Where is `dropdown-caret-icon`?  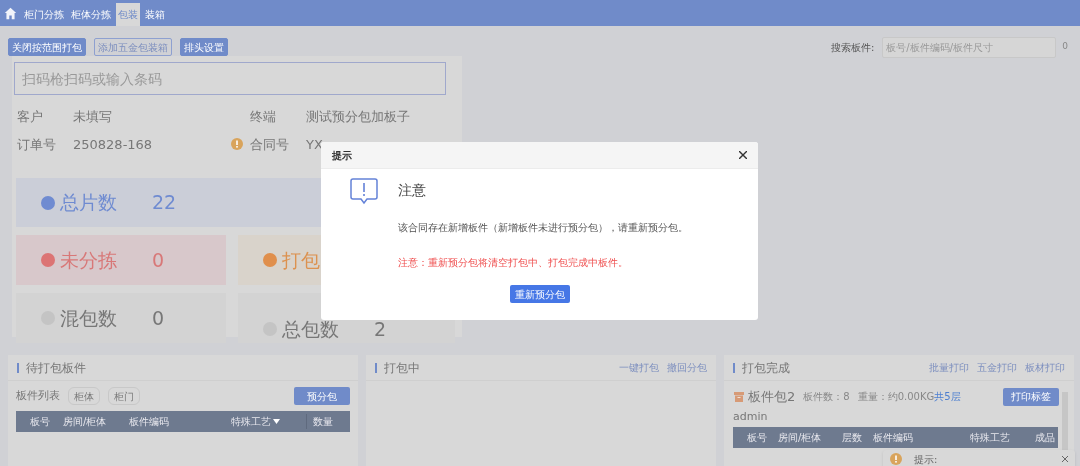 dropdown-caret-icon is located at coordinates (276, 421).